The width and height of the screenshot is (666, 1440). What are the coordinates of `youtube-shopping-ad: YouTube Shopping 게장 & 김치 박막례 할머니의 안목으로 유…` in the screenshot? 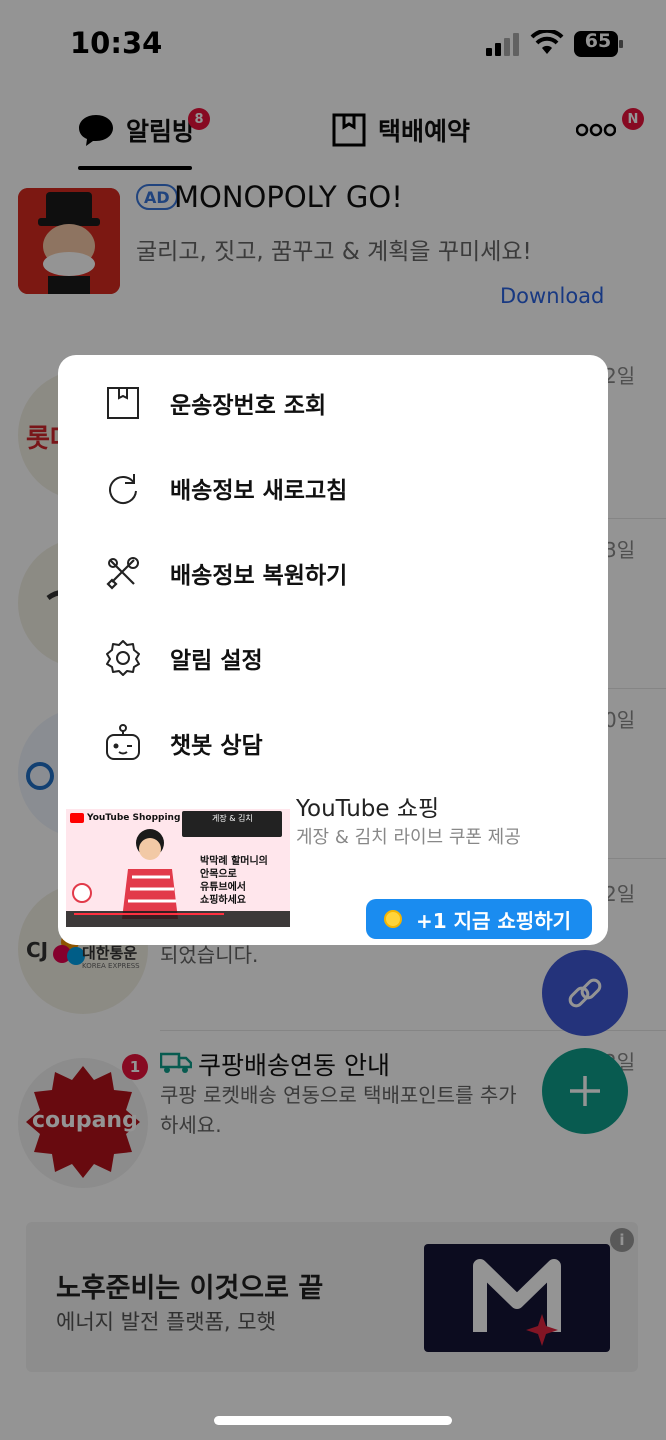 It's located at (333, 865).